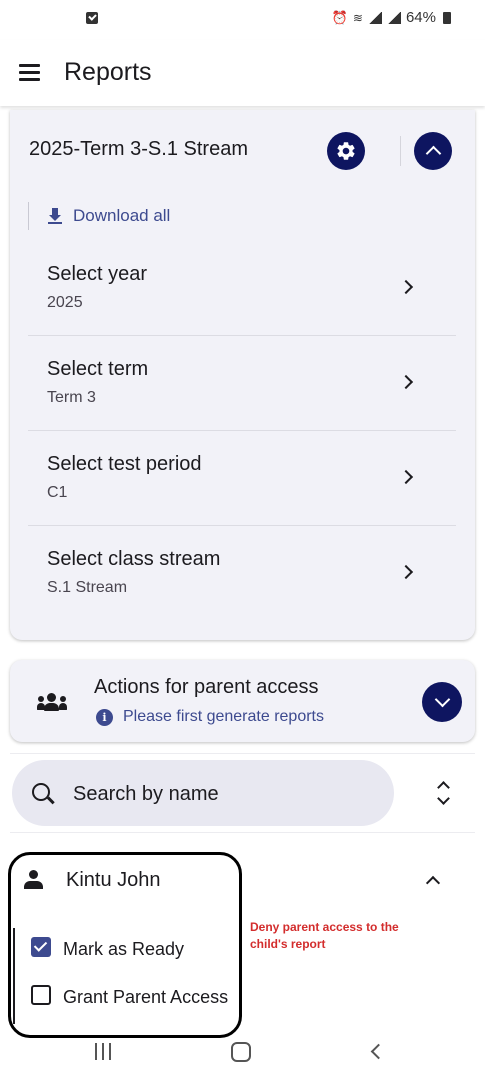 This screenshot has height=1080, width=485. What do you see at coordinates (324, 935) in the screenshot?
I see `annotation-note: Deny parent access to the child's report` at bounding box center [324, 935].